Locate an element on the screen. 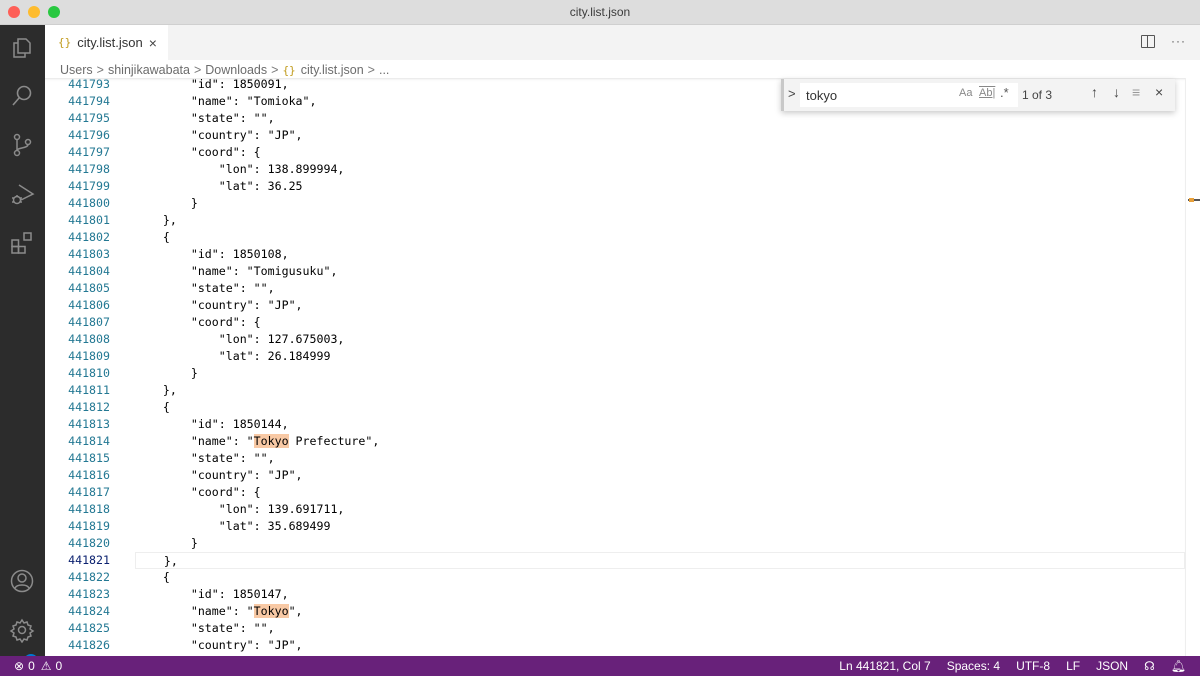 The width and height of the screenshot is (1200, 676). editor-scrollbar is located at coordinates (1192, 367).